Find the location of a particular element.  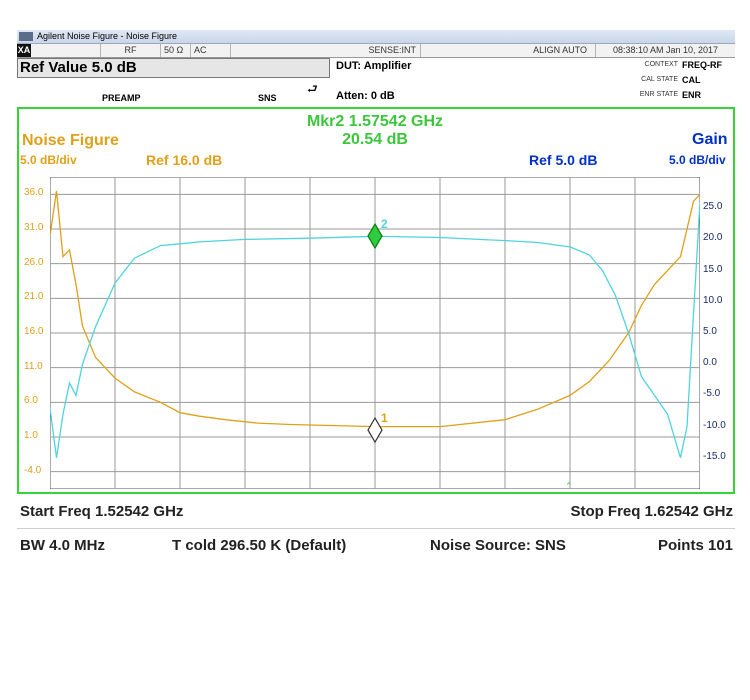

preamp-label: PREAMP is located at coordinates (121, 98).